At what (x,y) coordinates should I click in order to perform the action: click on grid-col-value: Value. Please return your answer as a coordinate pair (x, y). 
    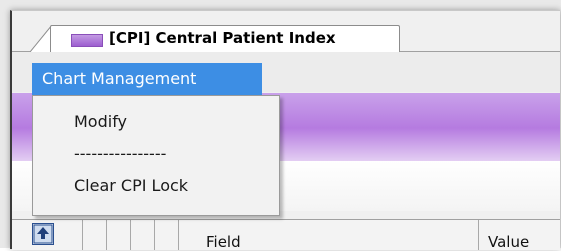
    Looking at the image, I should click on (519, 235).